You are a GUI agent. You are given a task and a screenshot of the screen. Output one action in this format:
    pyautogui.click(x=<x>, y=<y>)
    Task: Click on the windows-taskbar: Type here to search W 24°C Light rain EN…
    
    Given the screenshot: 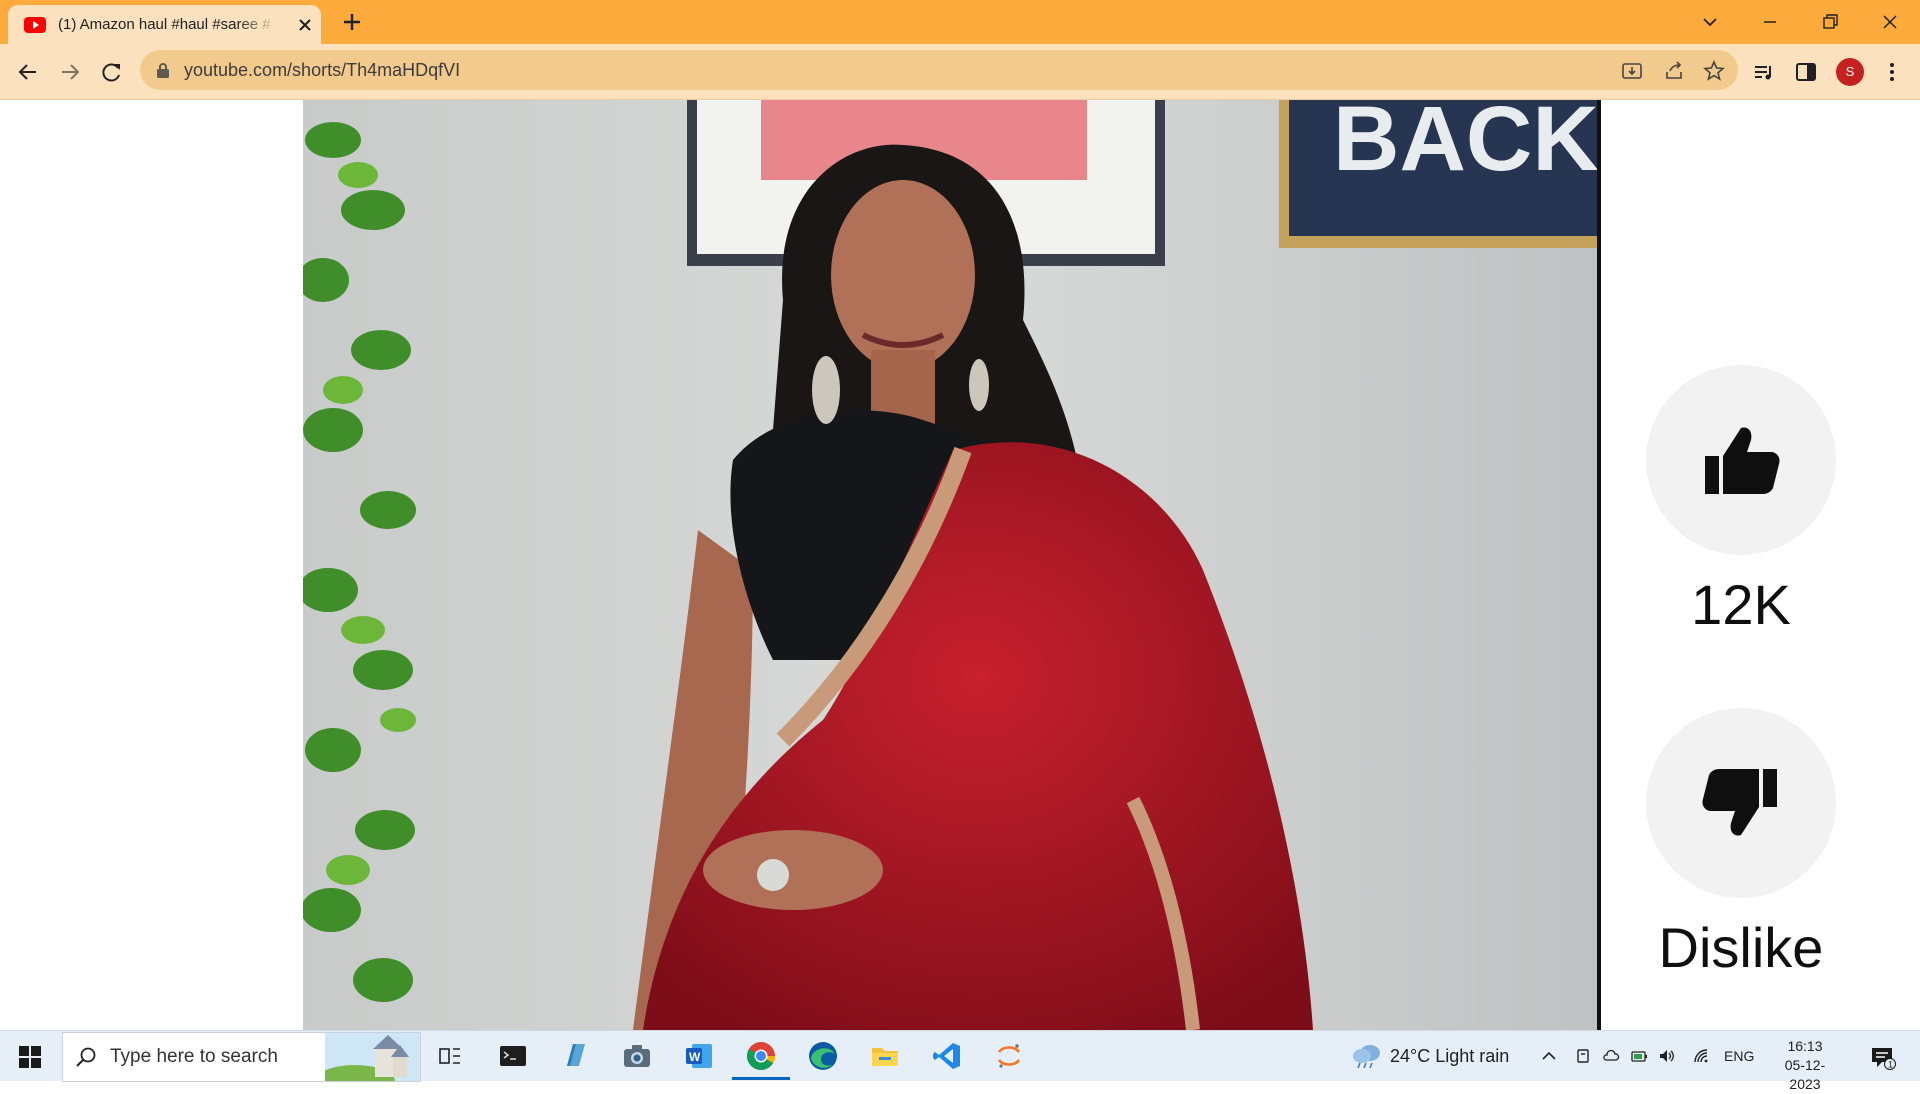 What is the action you would take?
    pyautogui.click(x=960, y=1061)
    